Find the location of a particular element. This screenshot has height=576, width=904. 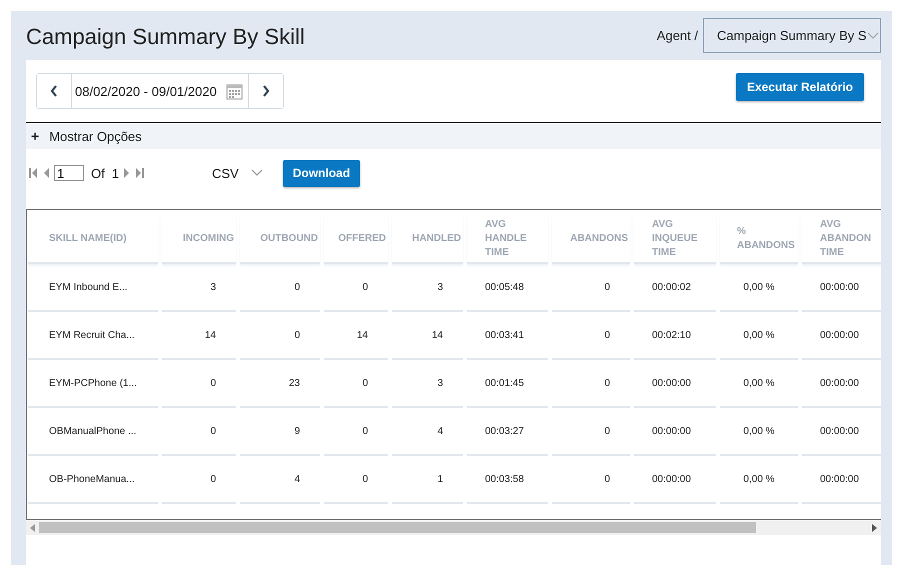

report-select: Campaign Summary By S is located at coordinates (792, 35).